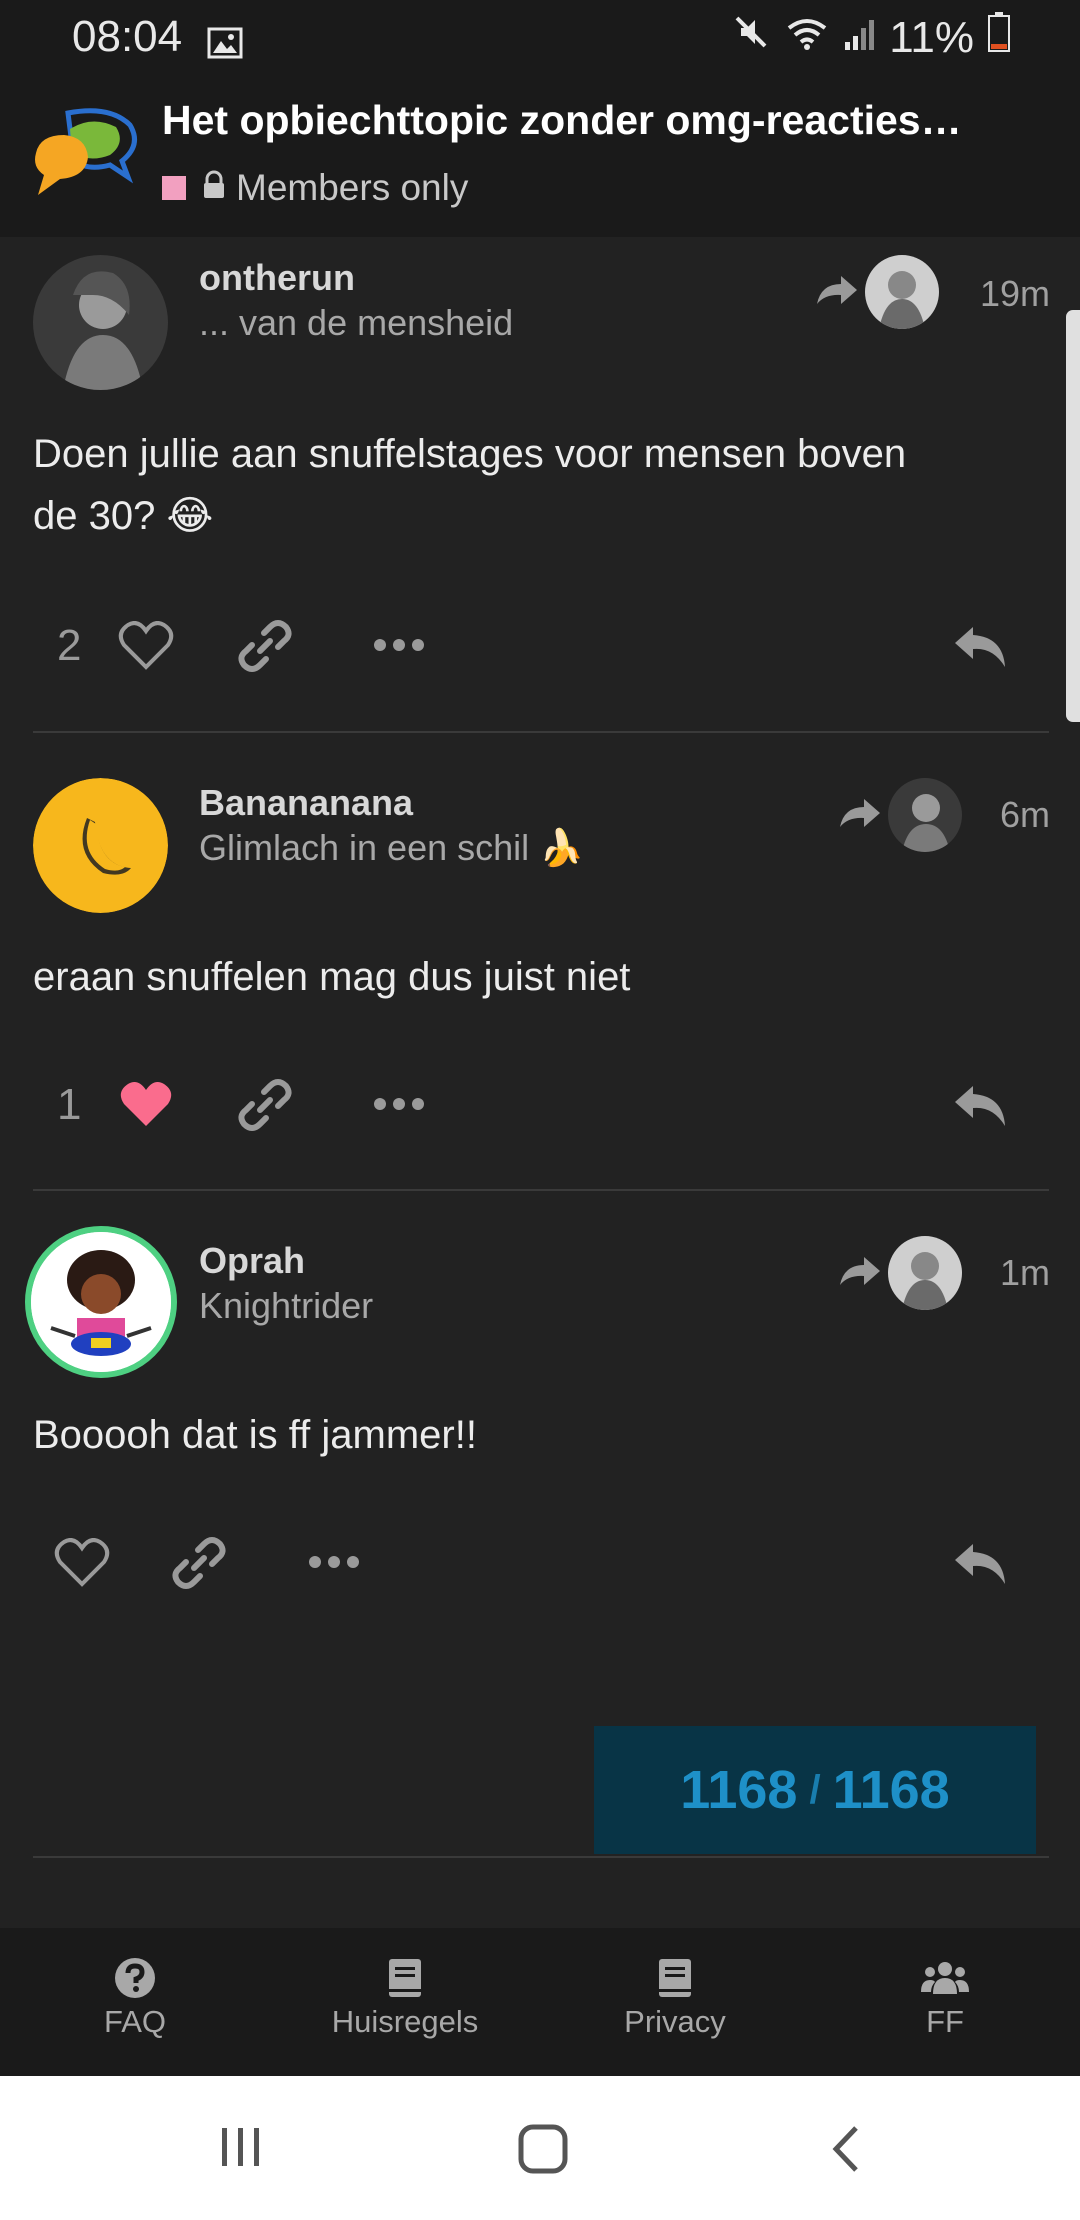 The width and height of the screenshot is (1080, 2220). Describe the element at coordinates (255, 1435) in the screenshot. I see `post-body-line: Booooh dat is ff jammer!!` at that location.